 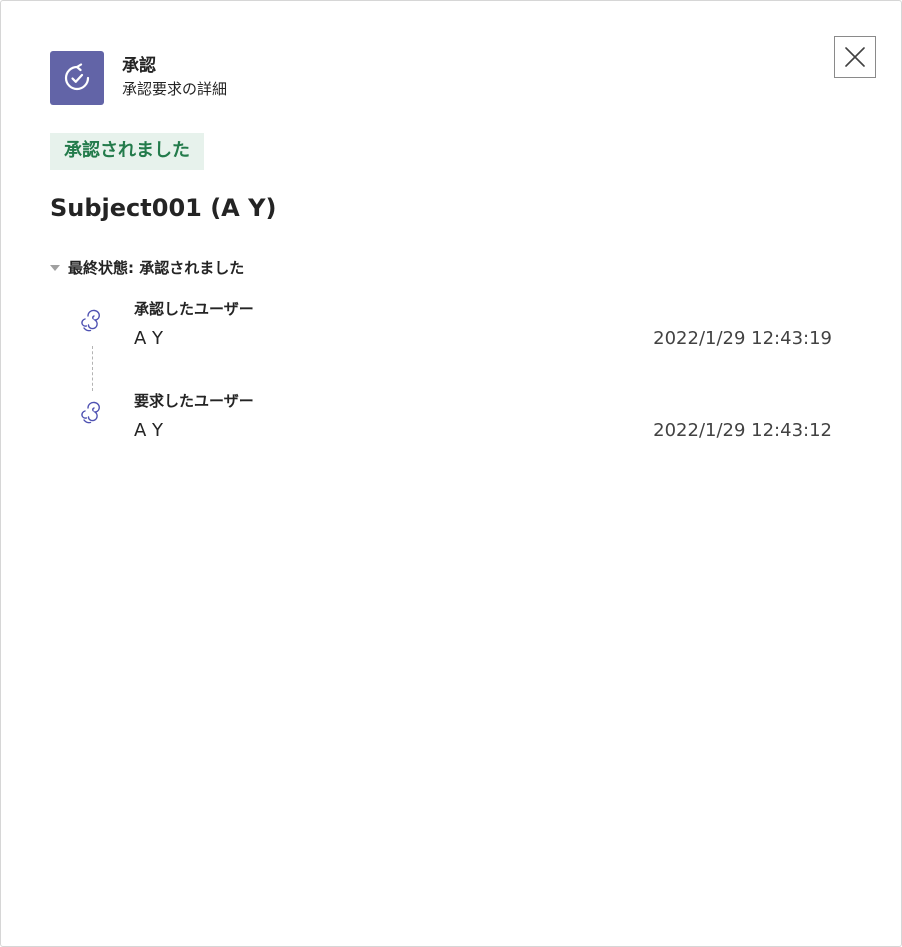 What do you see at coordinates (127, 151) in the screenshot?
I see `status-badge: 承認されました` at bounding box center [127, 151].